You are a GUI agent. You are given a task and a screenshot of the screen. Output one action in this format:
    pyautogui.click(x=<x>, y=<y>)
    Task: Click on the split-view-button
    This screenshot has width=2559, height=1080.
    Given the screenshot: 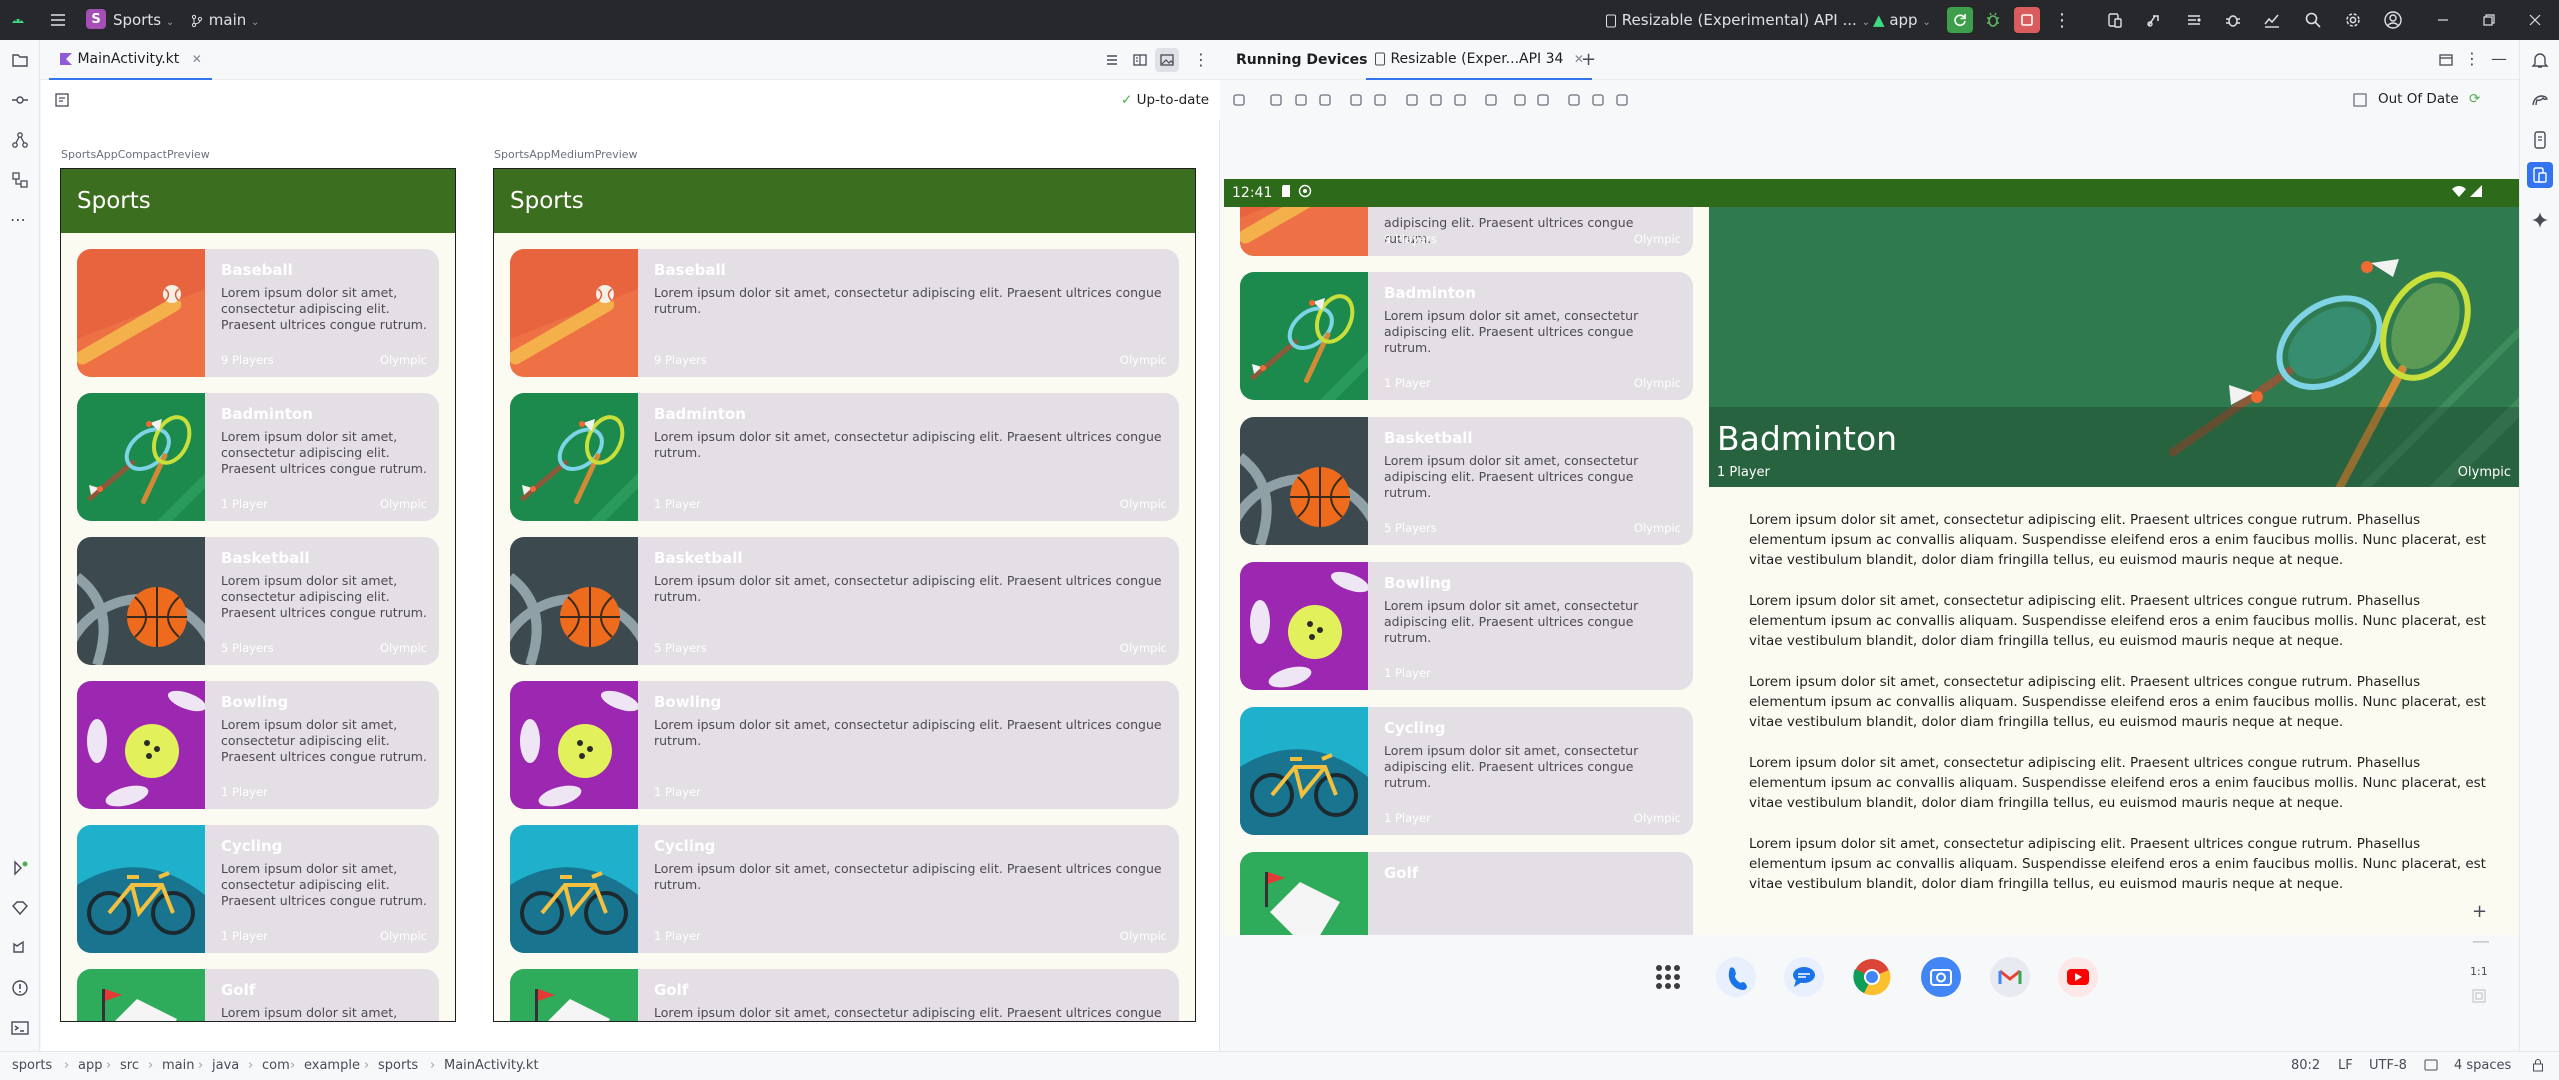 What is the action you would take?
    pyautogui.click(x=1140, y=60)
    